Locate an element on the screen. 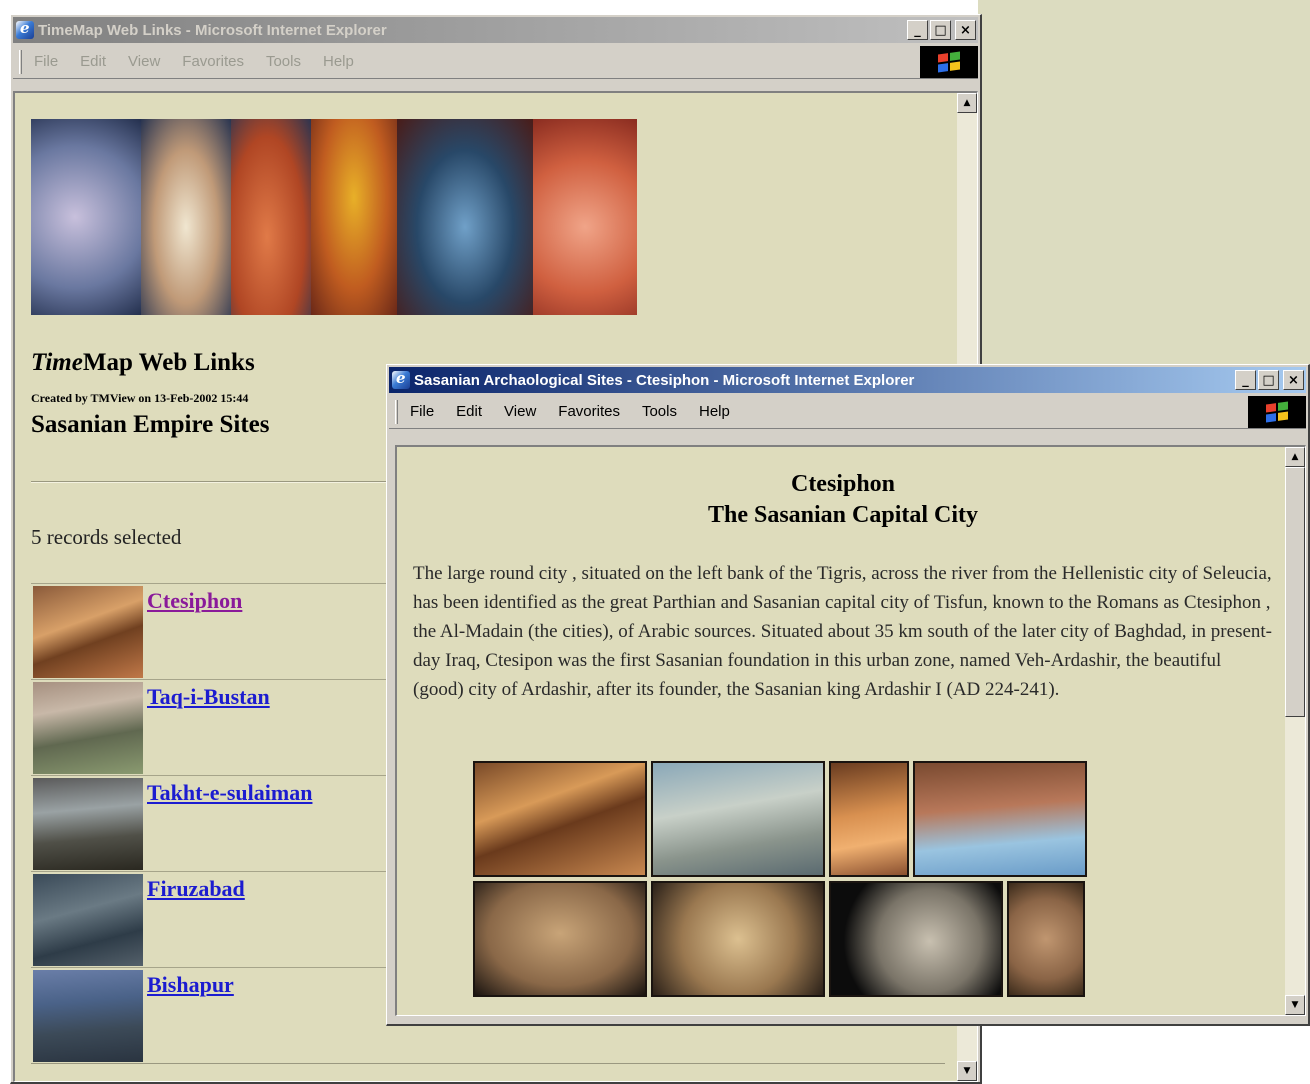 The width and height of the screenshot is (1310, 1084). gallery-photo-arch-front is located at coordinates (560, 819).